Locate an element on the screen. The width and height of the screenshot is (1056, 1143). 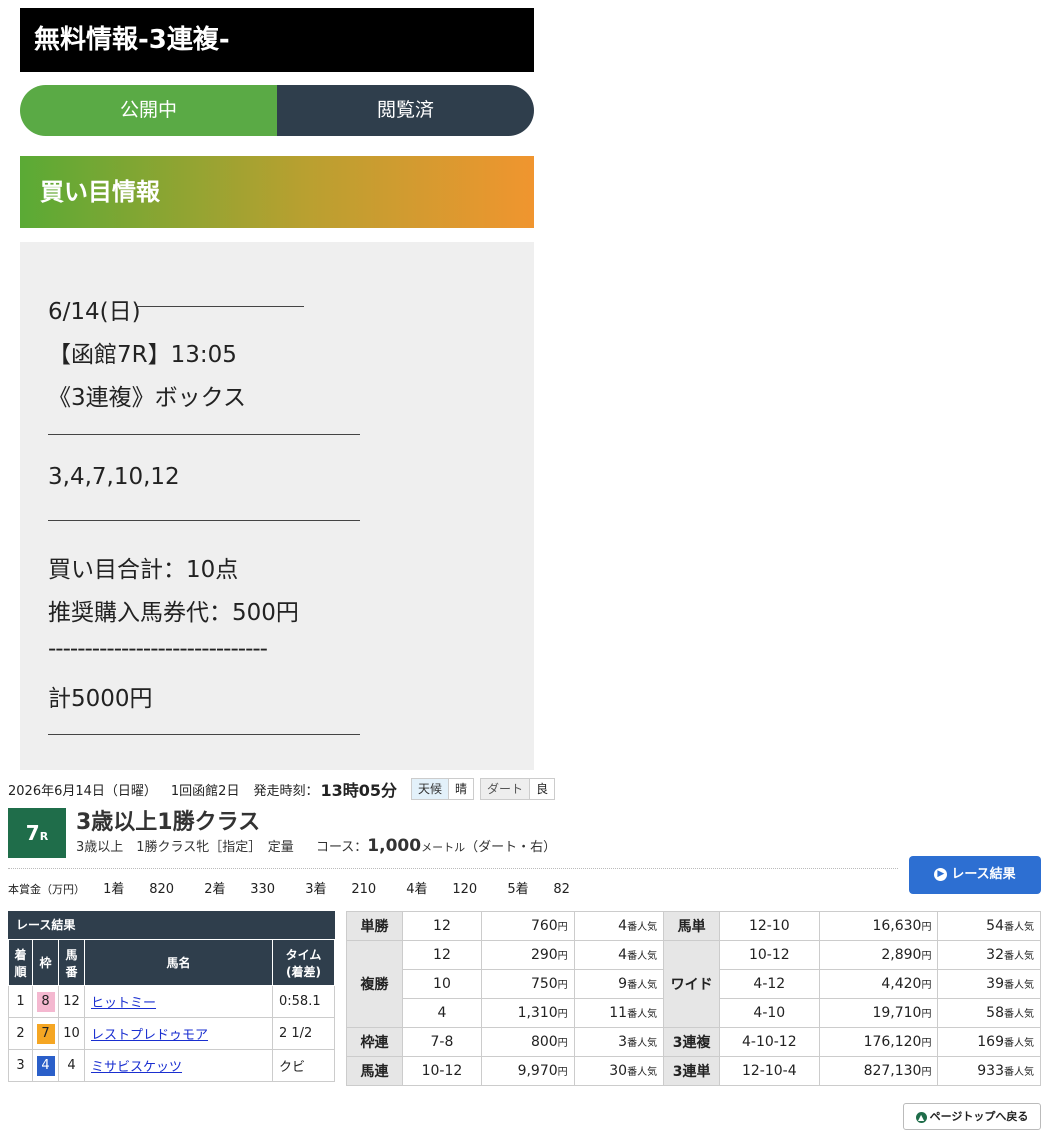
info-race: 【函館7R】13:05 is located at coordinates (142, 355).